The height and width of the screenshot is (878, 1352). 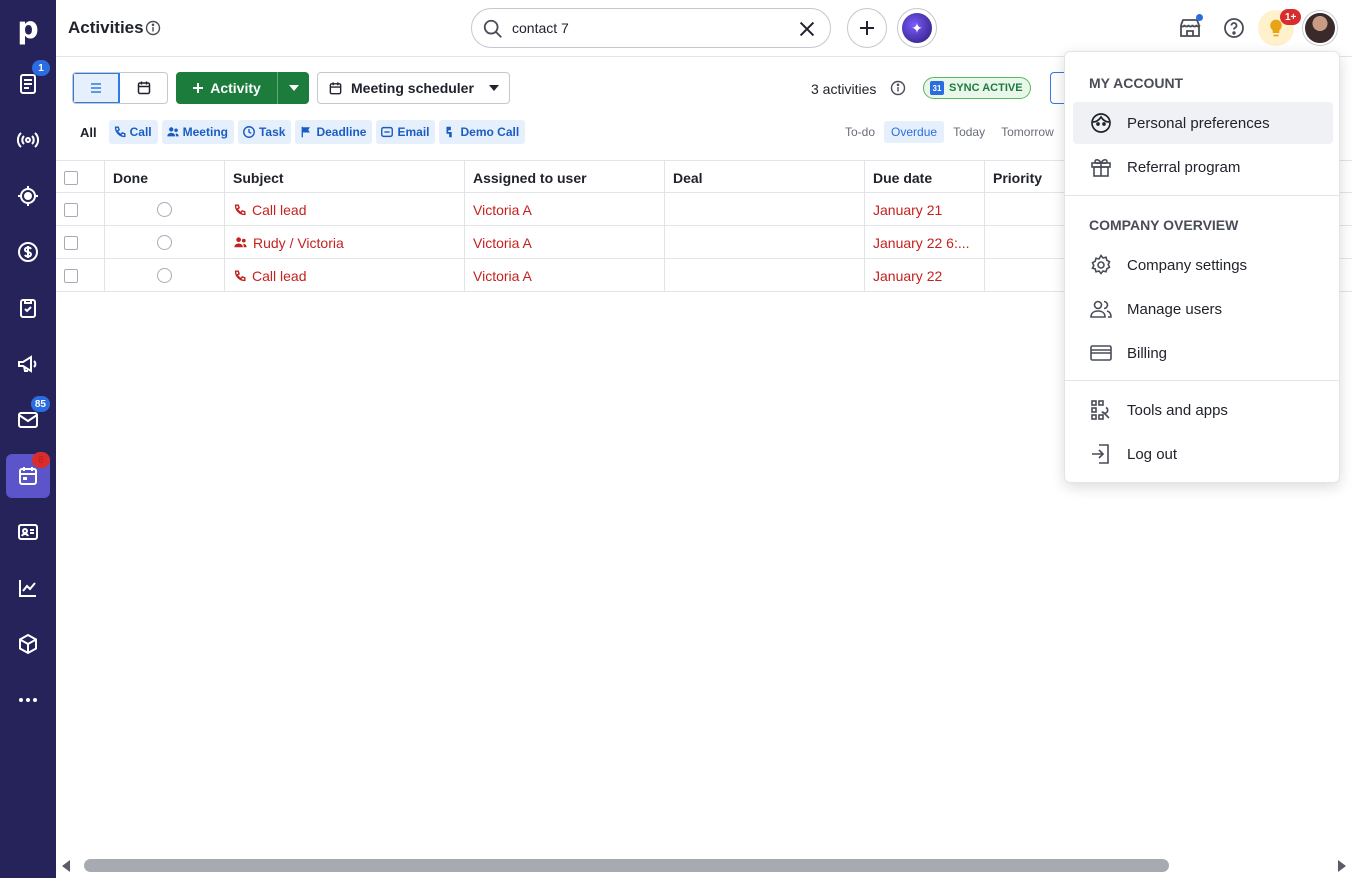 What do you see at coordinates (1342, 866) in the screenshot?
I see `scroll-right-arrow` at bounding box center [1342, 866].